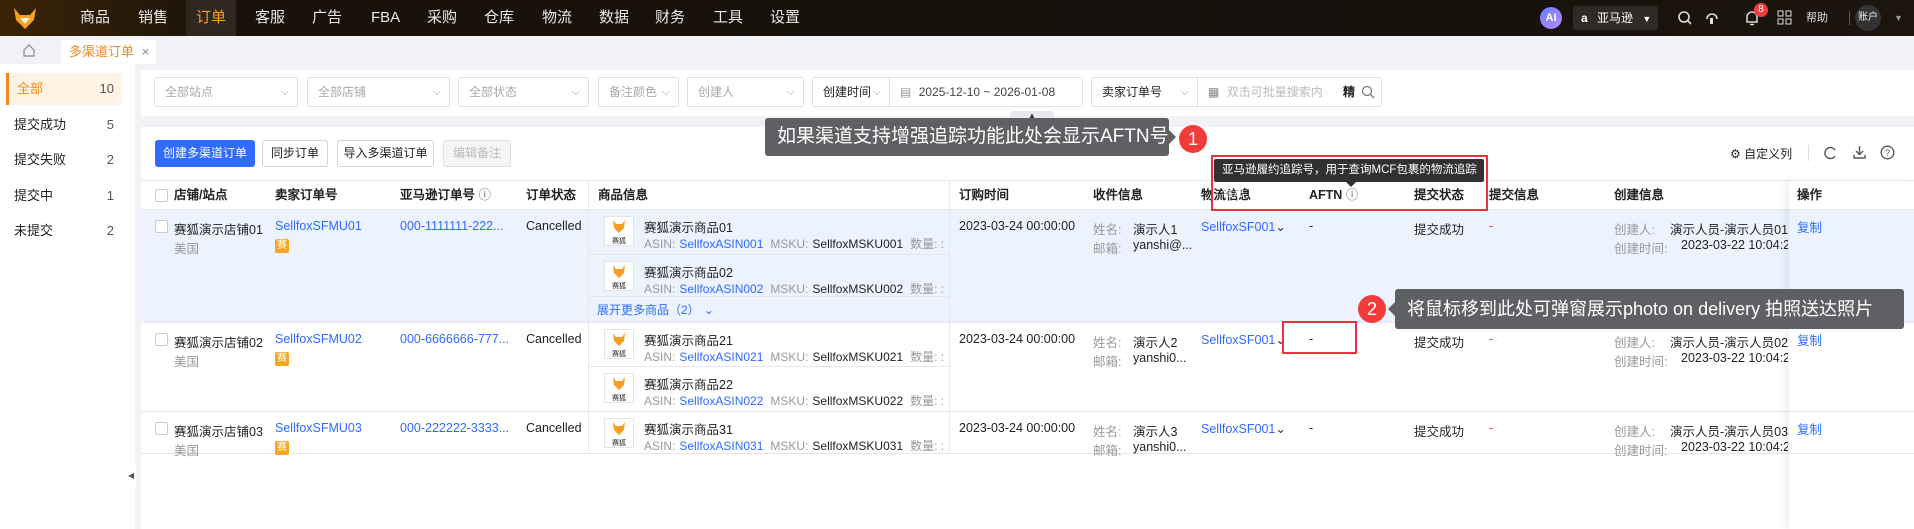  Describe the element at coordinates (189, 92) in the screenshot. I see `site-select-value: 全部站点` at that location.